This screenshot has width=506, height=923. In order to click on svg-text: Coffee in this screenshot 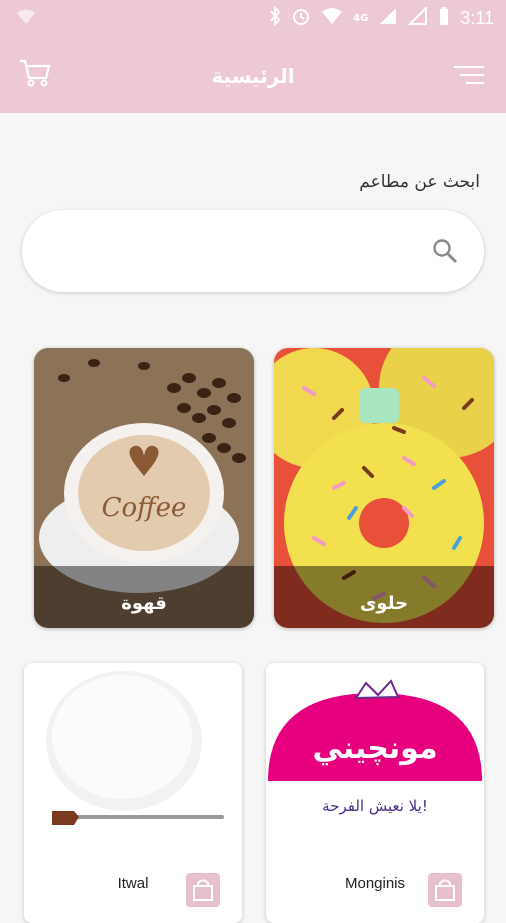, I will do `click(144, 508)`.